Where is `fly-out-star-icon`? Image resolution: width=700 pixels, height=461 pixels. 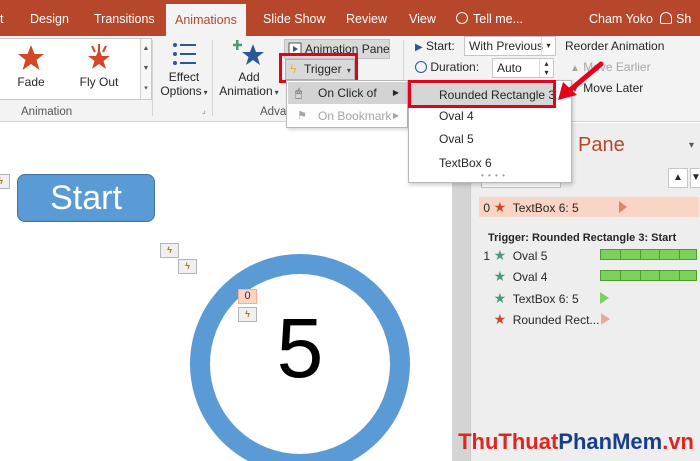
fly-out-star-icon is located at coordinates (99, 56).